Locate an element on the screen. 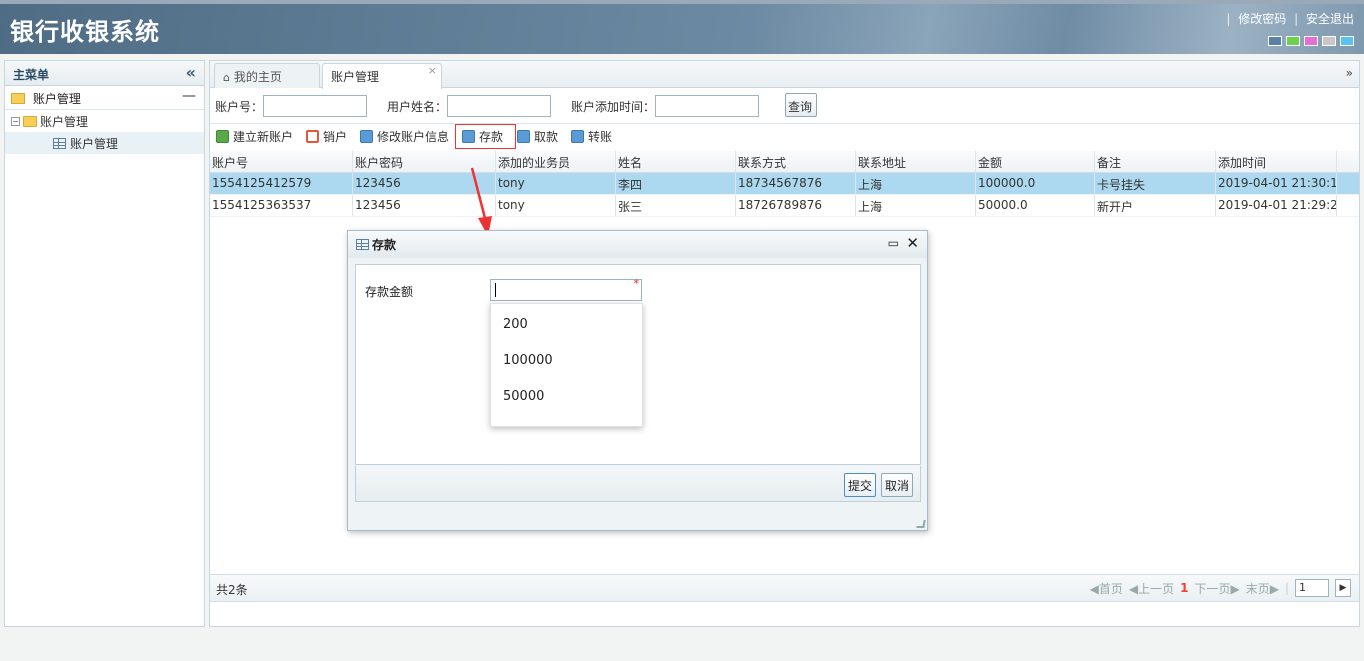 The image size is (1364, 661). transfer-button: 转账 is located at coordinates (591, 136).